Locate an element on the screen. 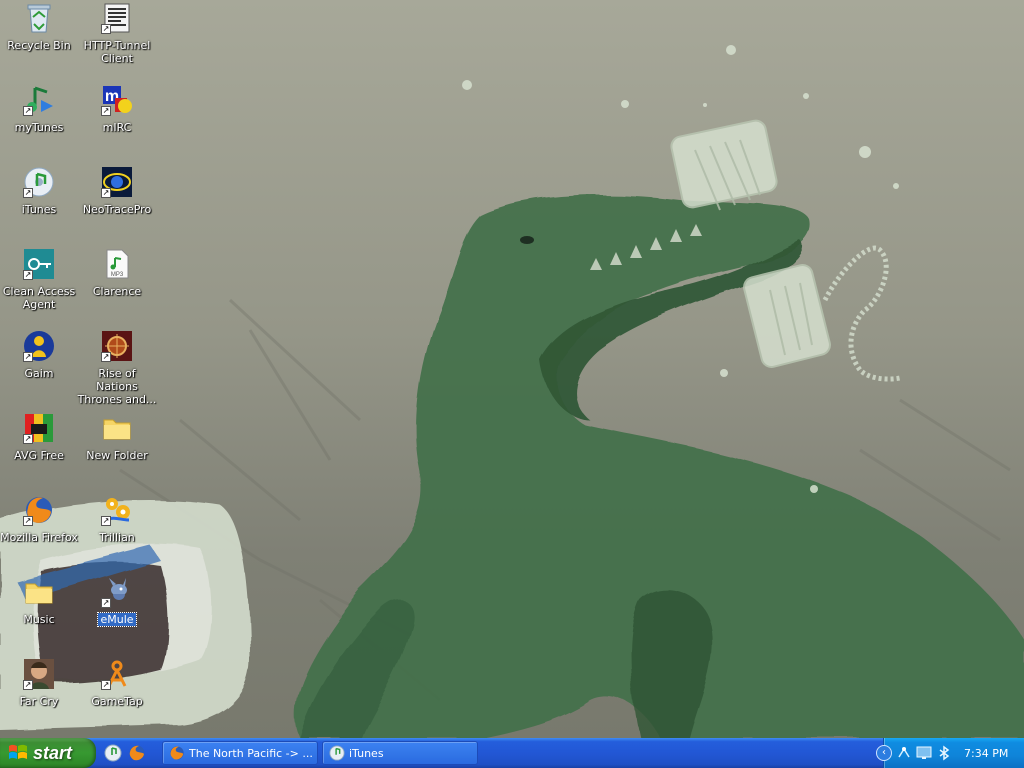 Image resolution: width=1024 pixels, height=768 pixels. icon-label: Recycle Bin is located at coordinates (39, 45).